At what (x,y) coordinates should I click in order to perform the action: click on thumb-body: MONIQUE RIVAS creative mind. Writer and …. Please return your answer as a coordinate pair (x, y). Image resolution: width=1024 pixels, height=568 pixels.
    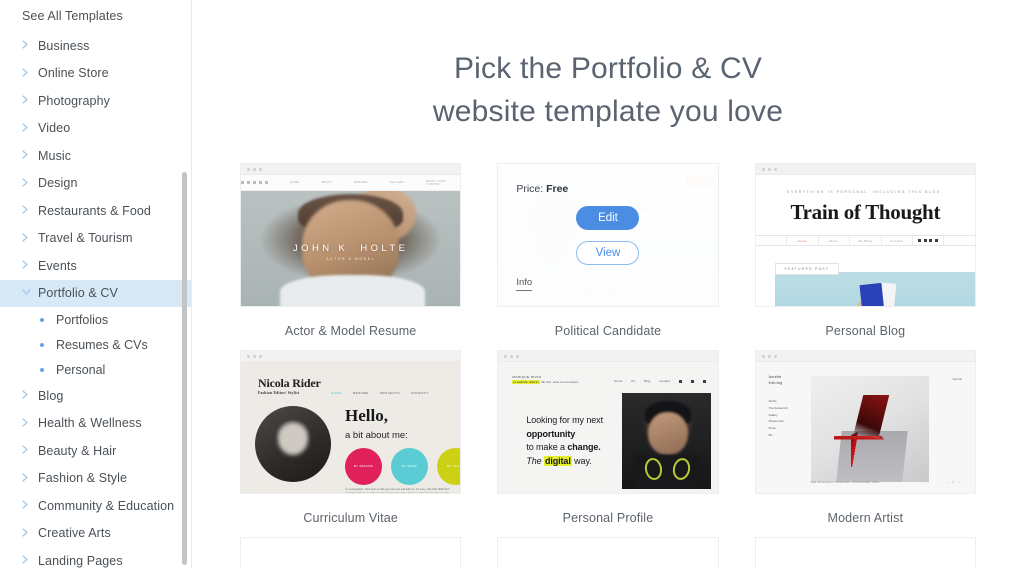
    Looking at the image, I should click on (607, 427).